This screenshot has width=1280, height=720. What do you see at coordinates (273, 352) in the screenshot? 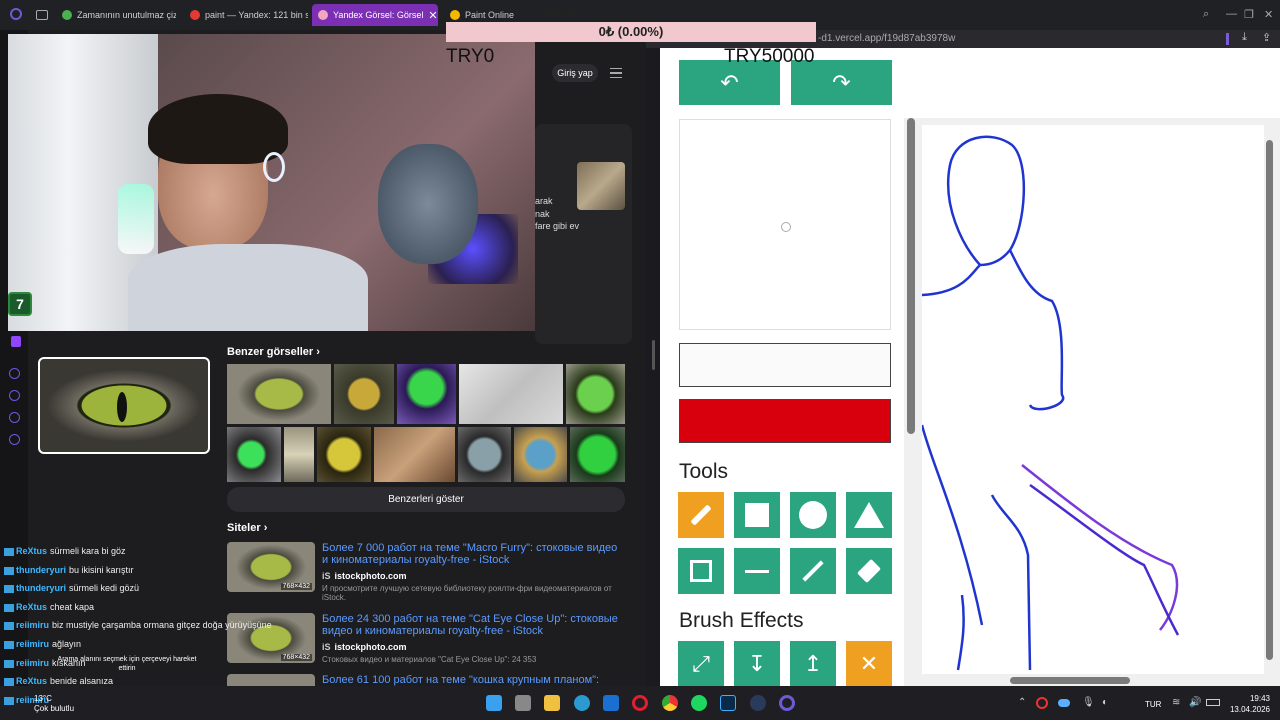
I see `similar-images-heading: Benzer görseller ›` at bounding box center [273, 352].